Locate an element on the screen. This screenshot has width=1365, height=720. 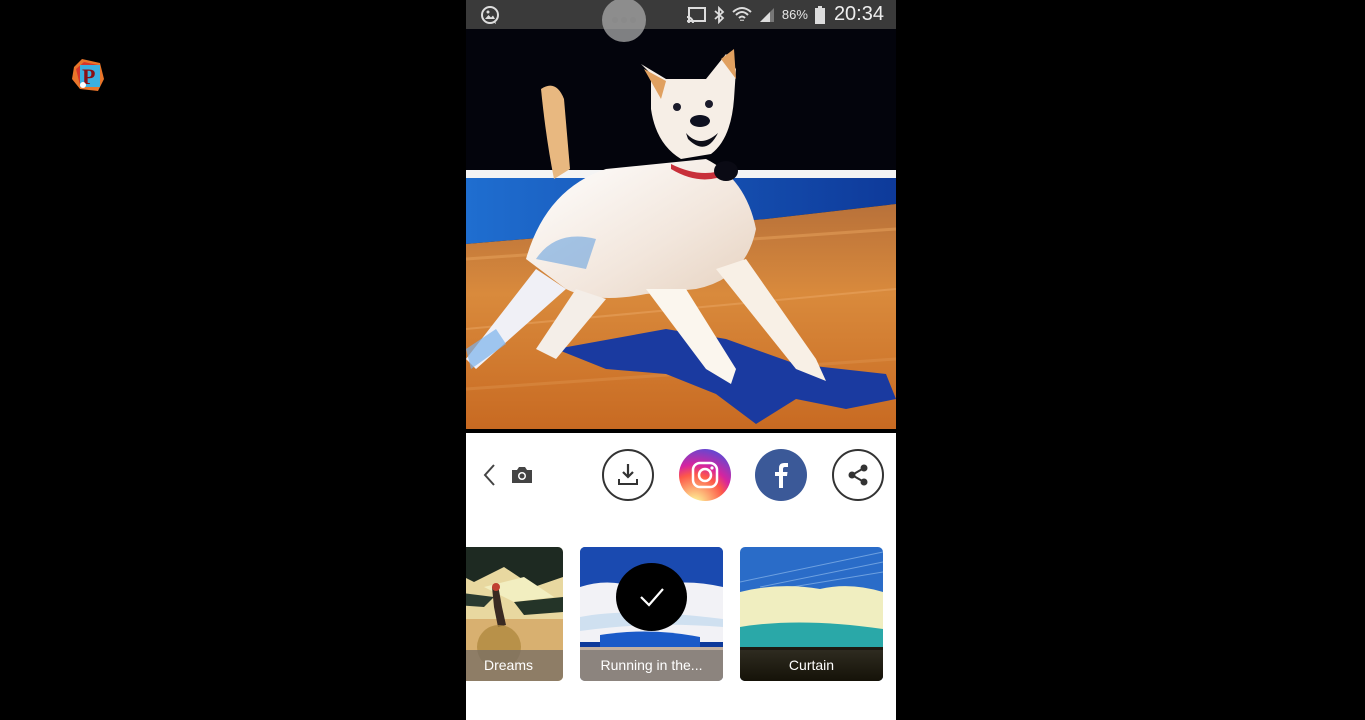
gallery-notification-icon is located at coordinates (490, 15).